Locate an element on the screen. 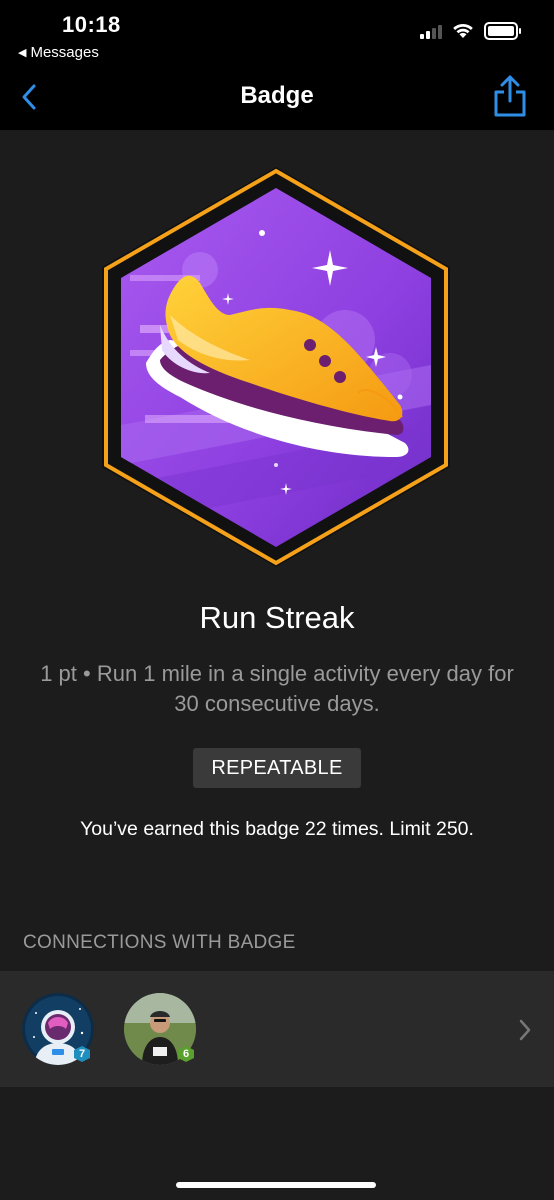  wifi-icon is located at coordinates (463, 30).